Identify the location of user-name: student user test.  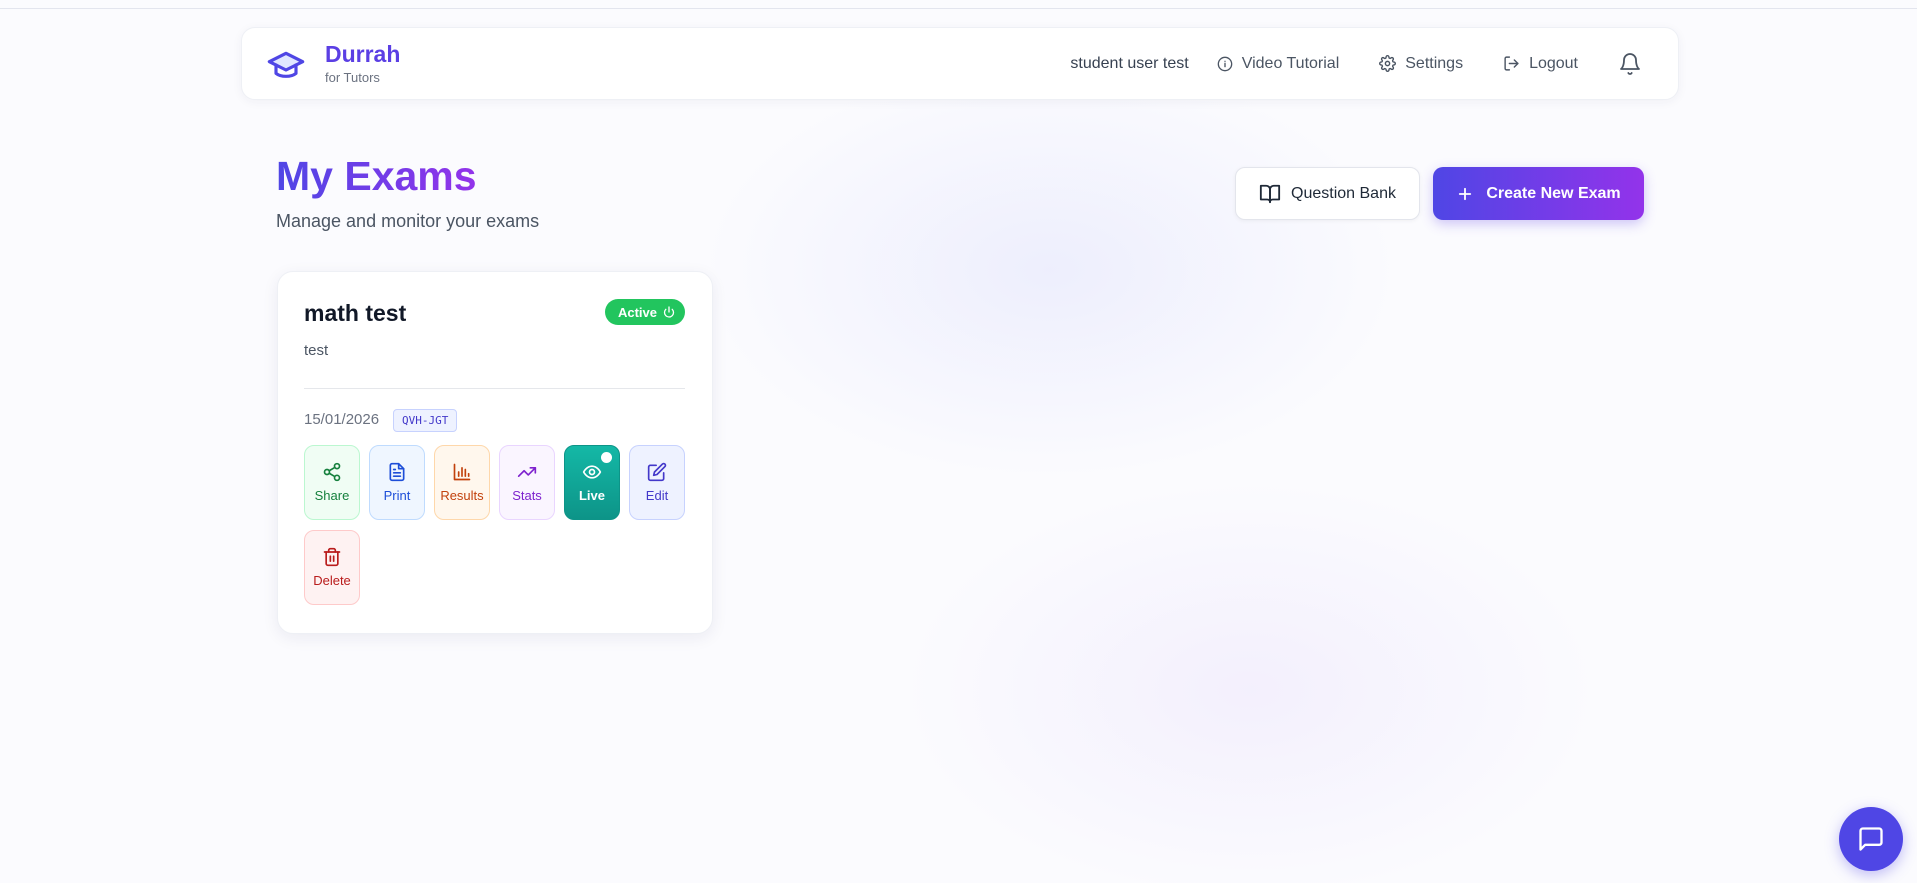
(1129, 63).